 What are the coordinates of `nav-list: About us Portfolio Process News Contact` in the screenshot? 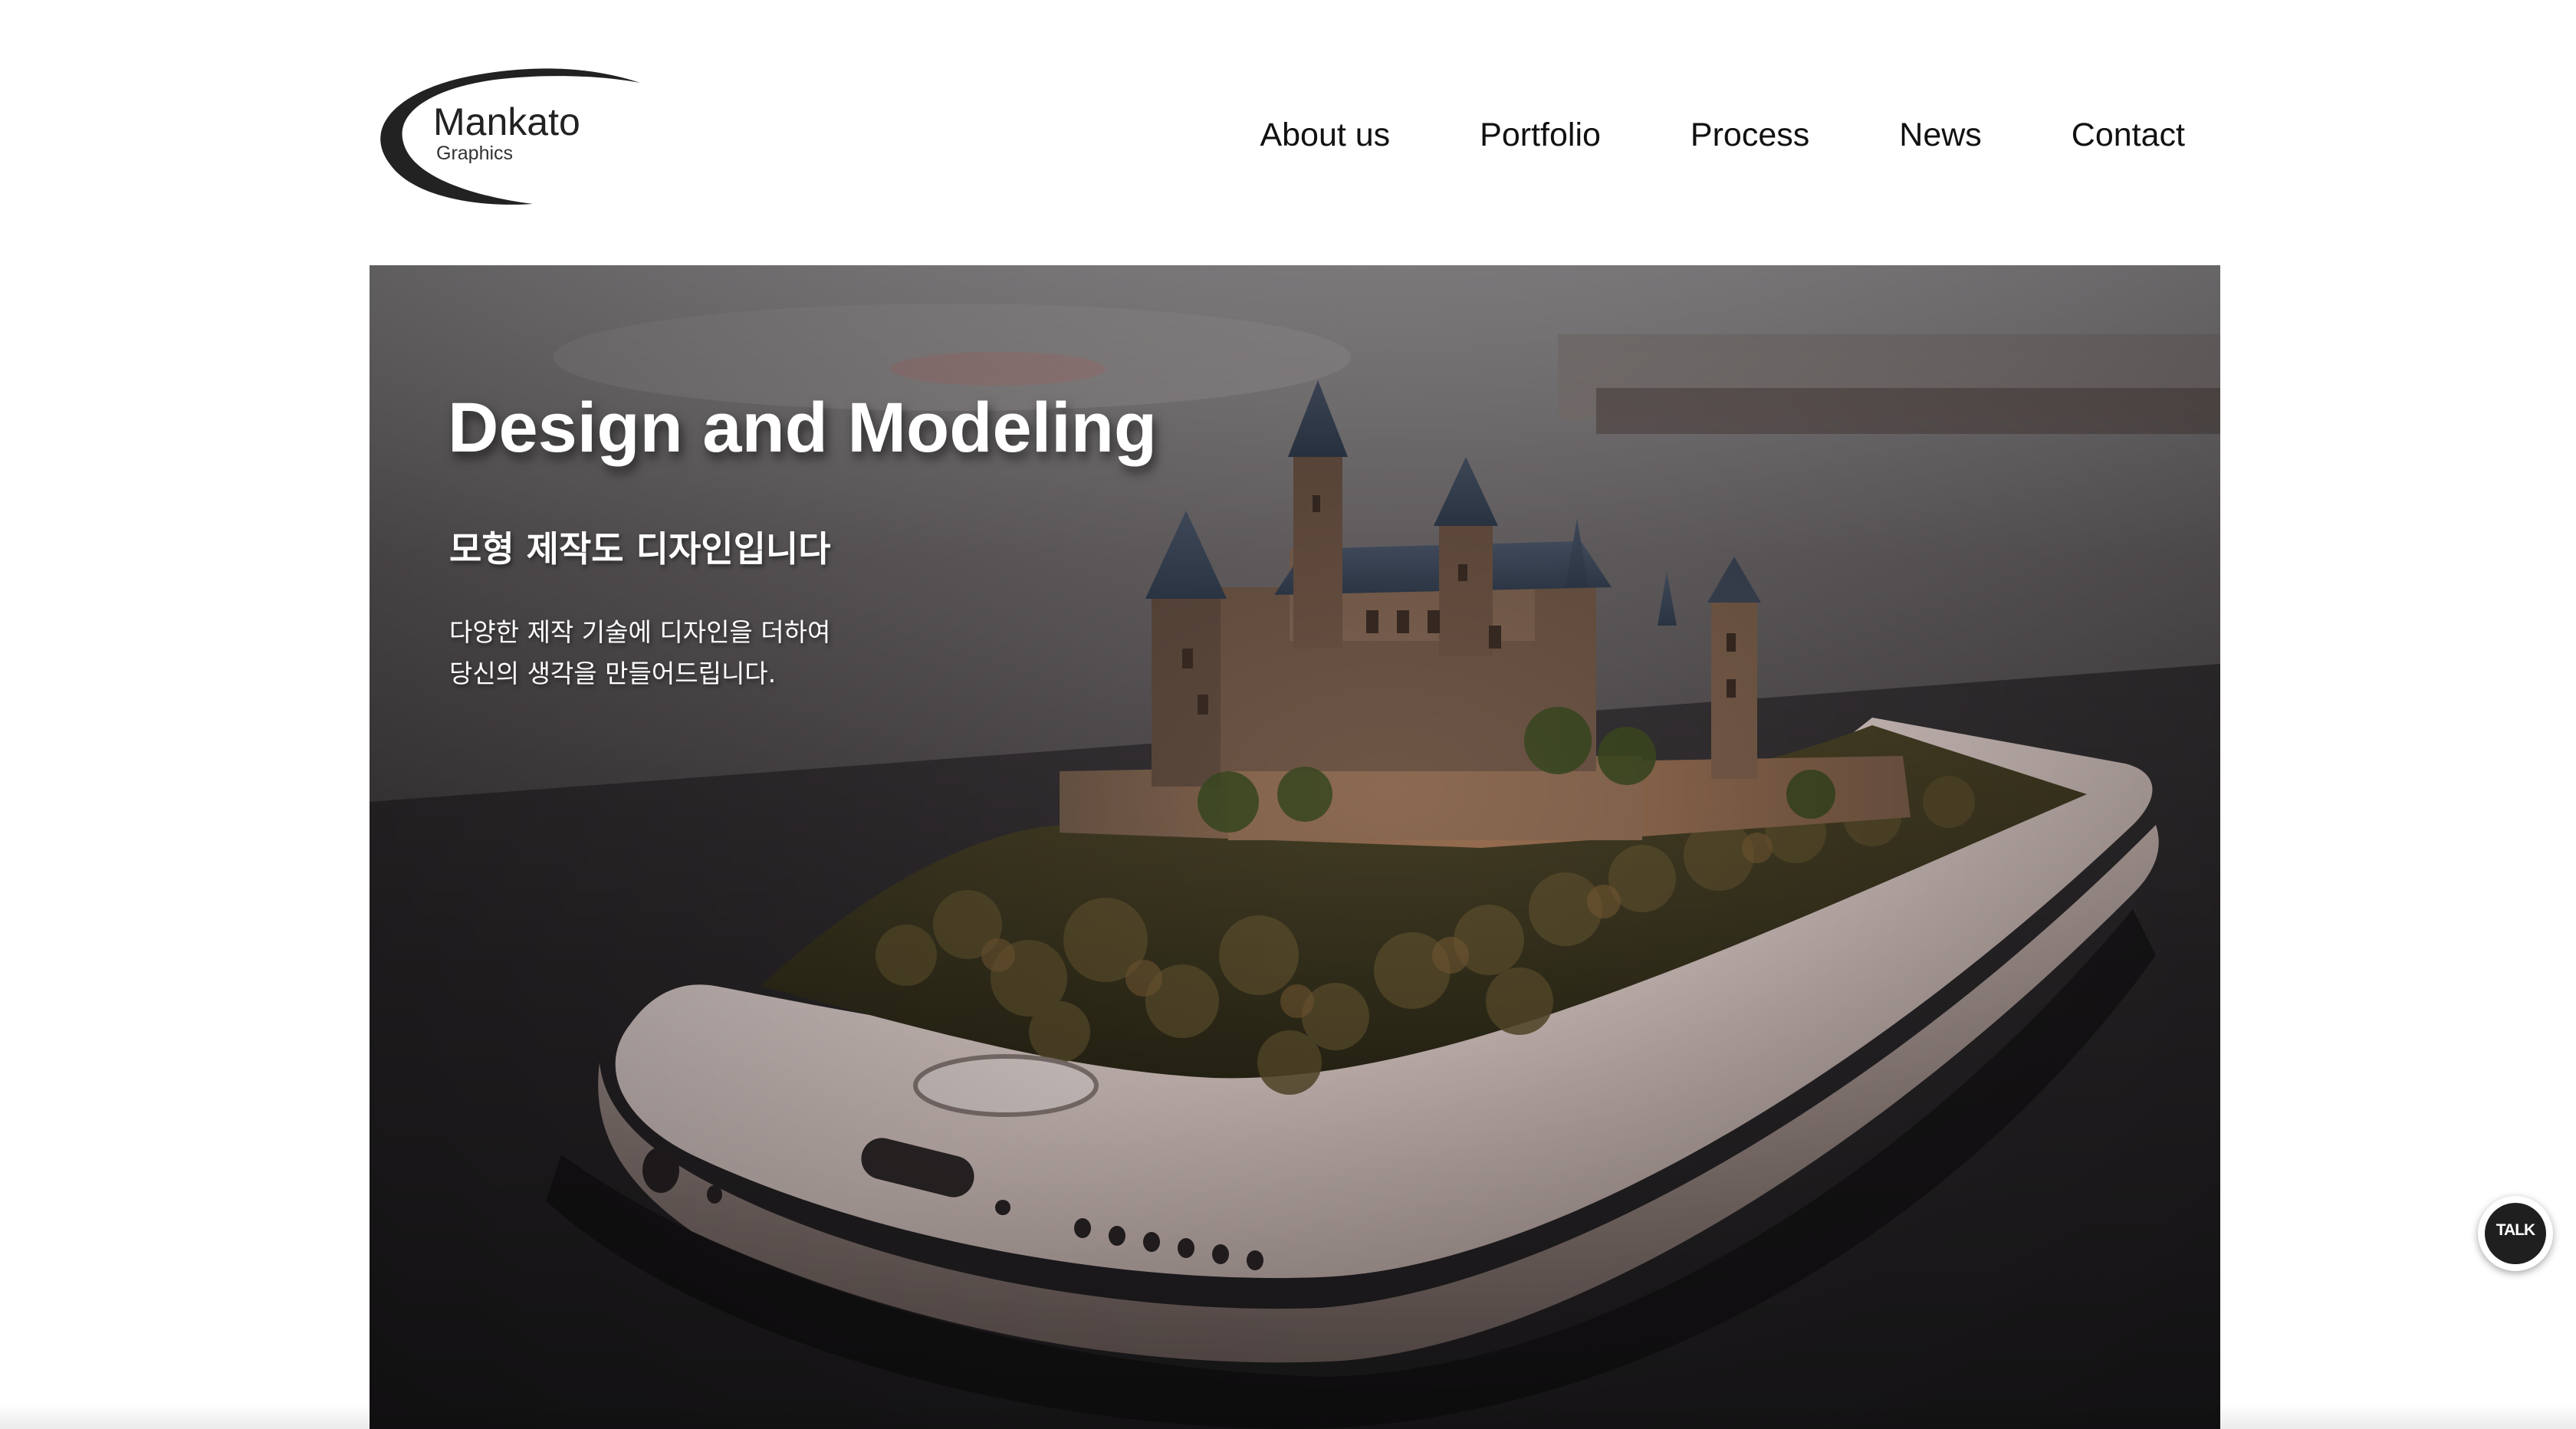 It's located at (1722, 135).